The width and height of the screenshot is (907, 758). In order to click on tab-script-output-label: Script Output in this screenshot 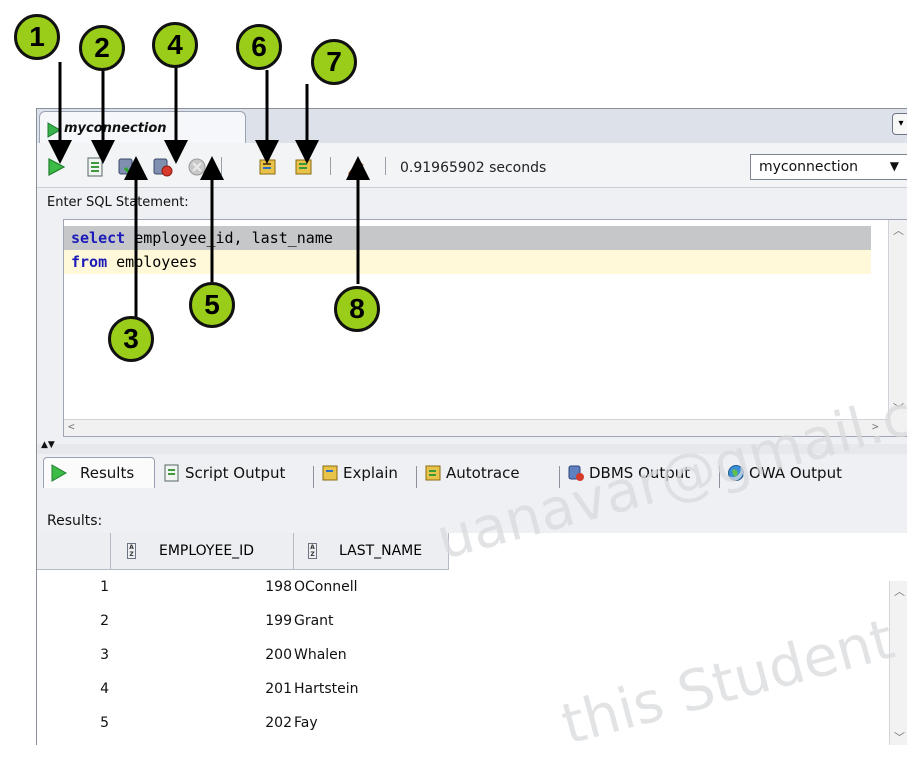, I will do `click(235, 473)`.